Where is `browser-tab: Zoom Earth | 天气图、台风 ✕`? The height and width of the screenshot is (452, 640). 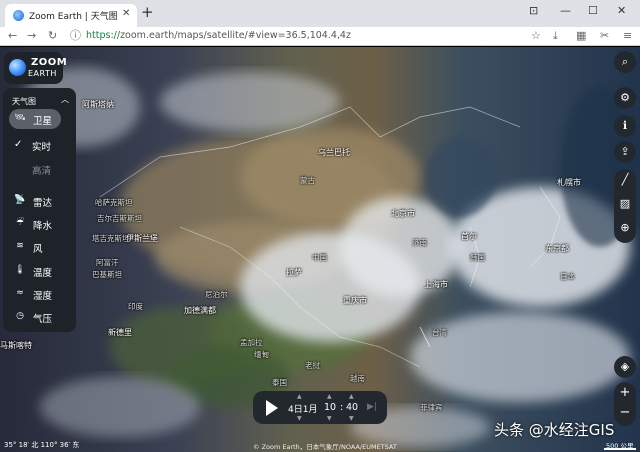
browser-tab: Zoom Earth | 天气图、台风 ✕ is located at coordinates (71, 15).